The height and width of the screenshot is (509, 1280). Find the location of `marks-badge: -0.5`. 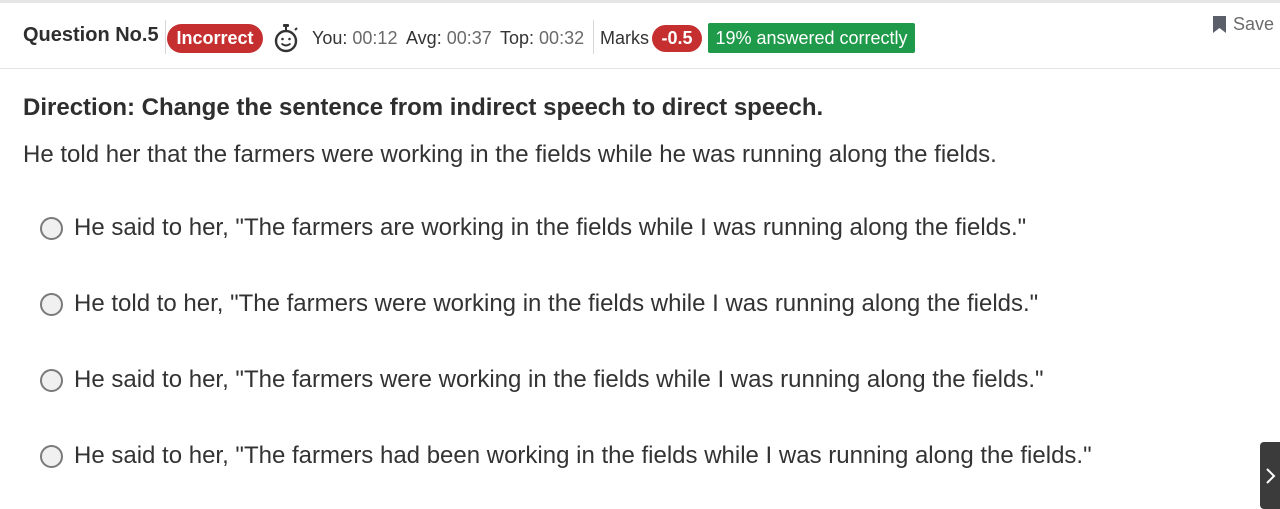

marks-badge: -0.5 is located at coordinates (677, 38).